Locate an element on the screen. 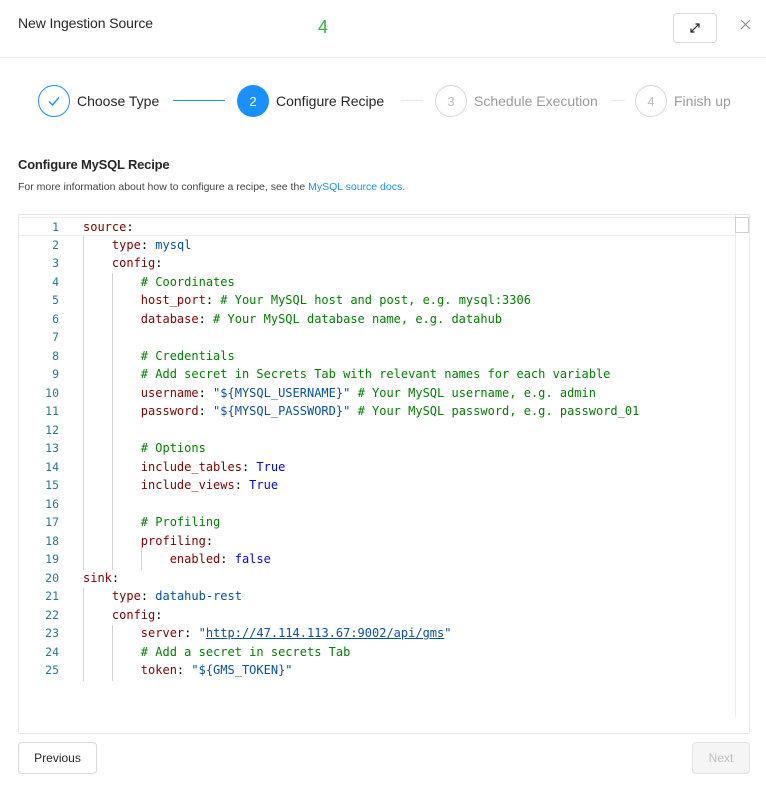 This screenshot has width=766, height=786. line-text: sink: is located at coordinates (101, 577).